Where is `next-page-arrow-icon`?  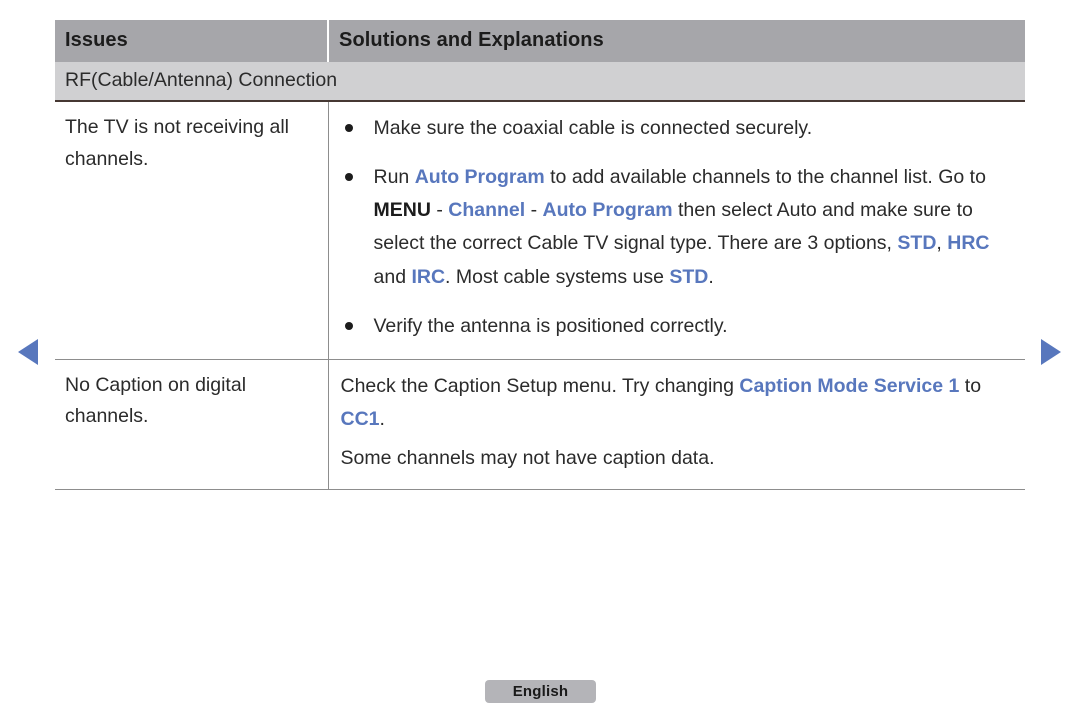
next-page-arrow-icon is located at coordinates (1051, 352).